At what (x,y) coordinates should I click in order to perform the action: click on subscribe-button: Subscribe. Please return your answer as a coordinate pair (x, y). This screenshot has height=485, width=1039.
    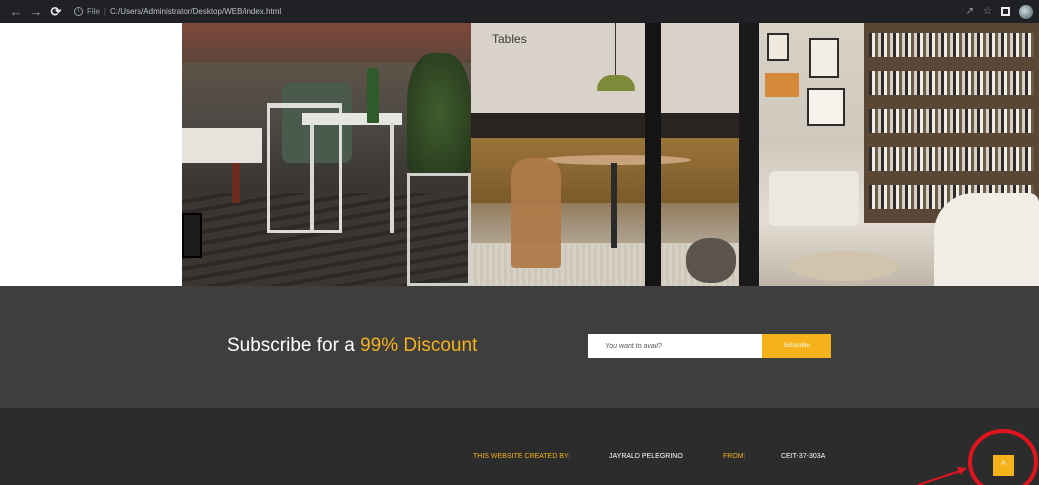
    Looking at the image, I should click on (796, 346).